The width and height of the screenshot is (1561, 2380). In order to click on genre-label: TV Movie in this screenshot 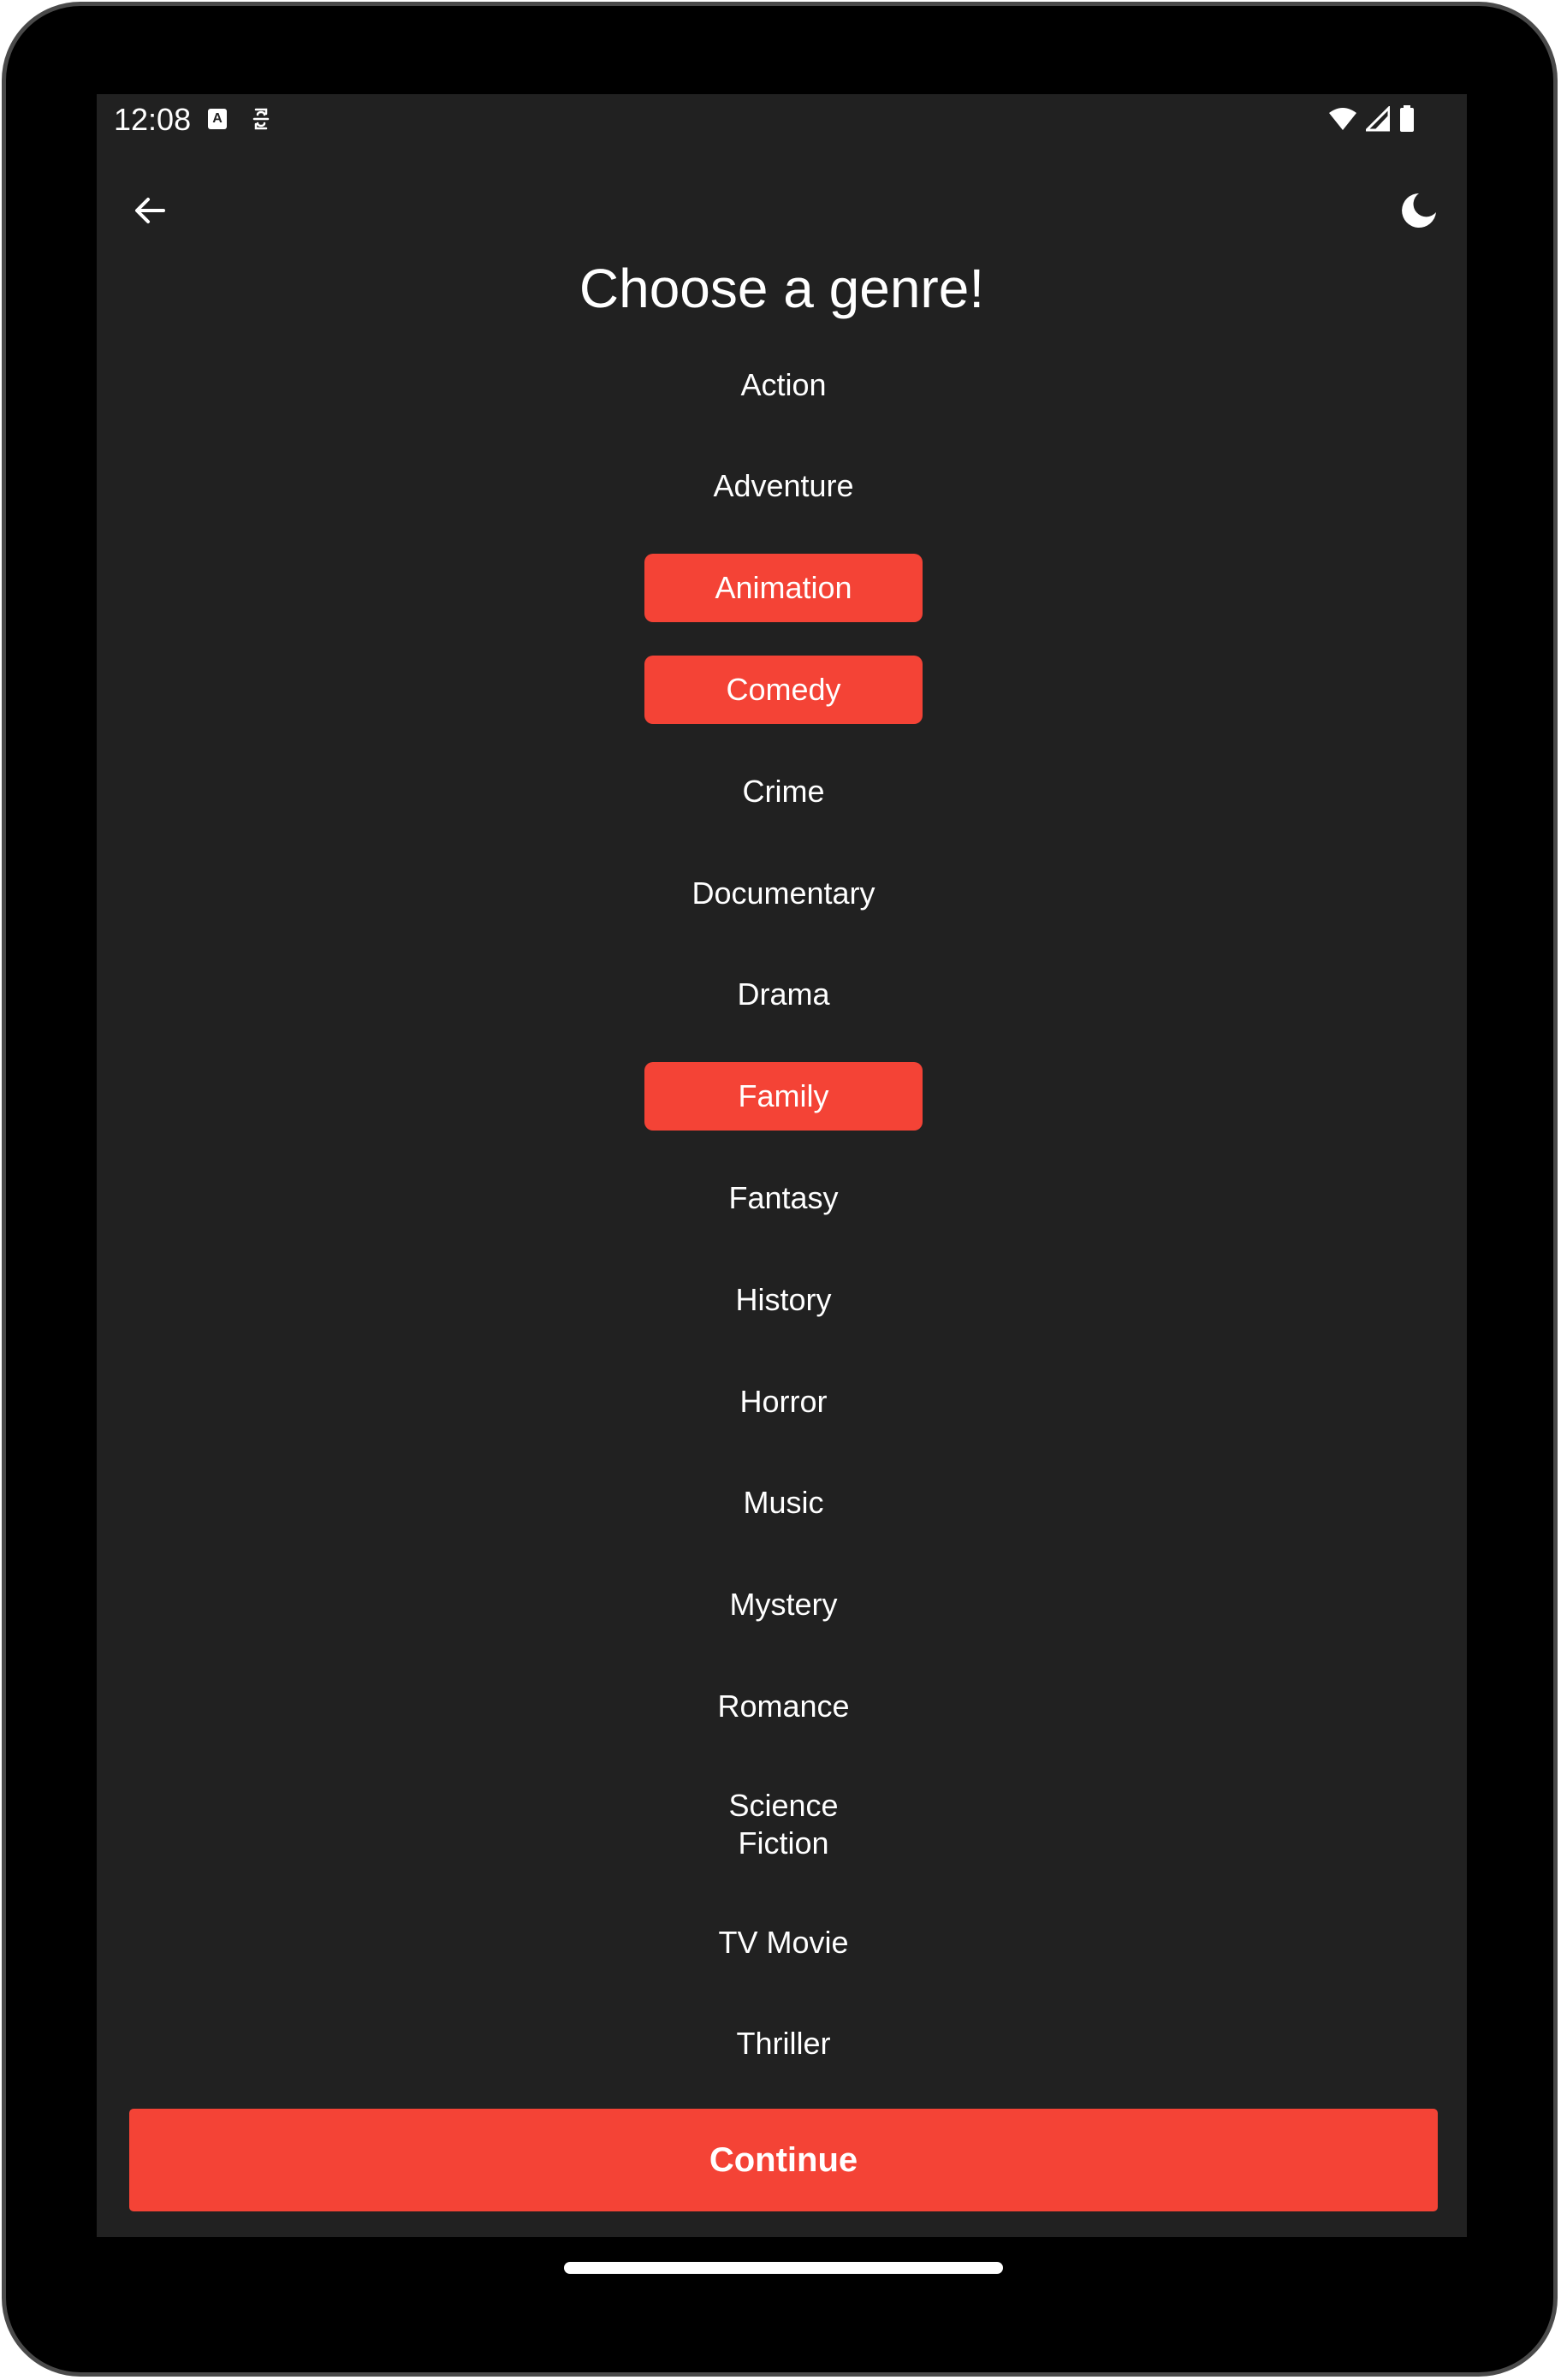, I will do `click(783, 1942)`.